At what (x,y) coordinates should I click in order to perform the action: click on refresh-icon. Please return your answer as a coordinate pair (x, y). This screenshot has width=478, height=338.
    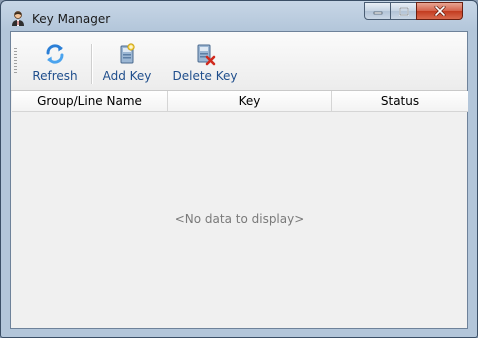
    Looking at the image, I should click on (55, 54).